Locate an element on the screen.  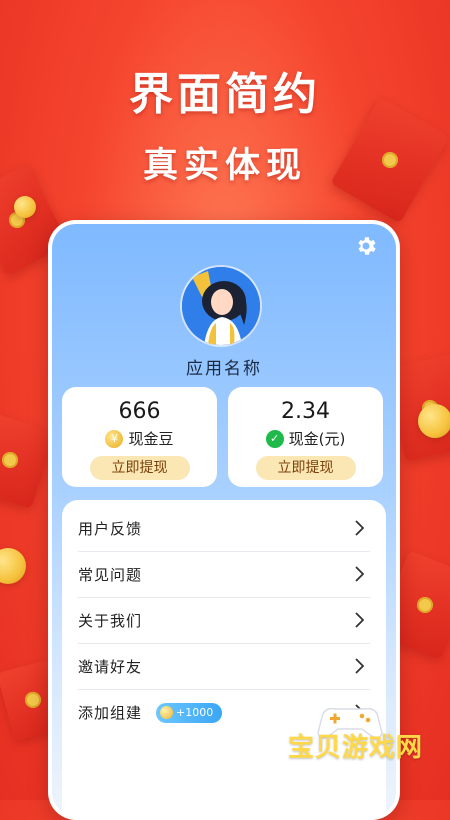
headline-primary: 界面简约 is located at coordinates (225, 94).